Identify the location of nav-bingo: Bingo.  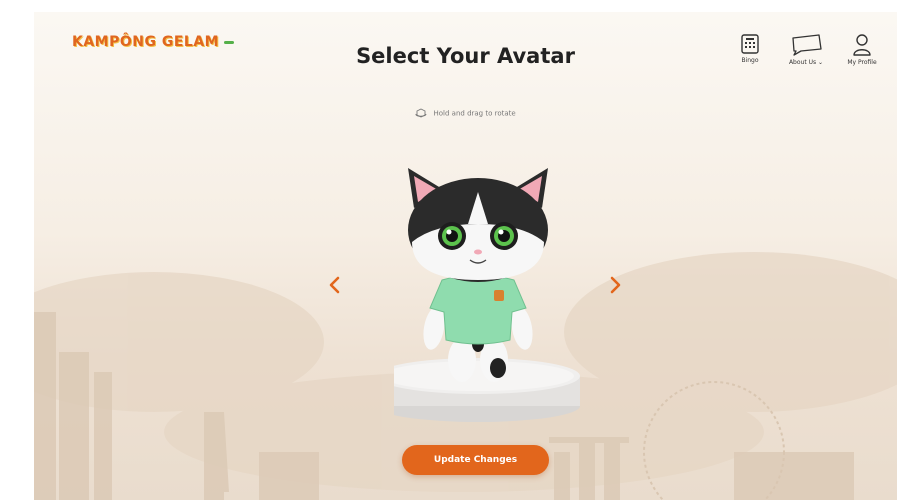
(750, 49).